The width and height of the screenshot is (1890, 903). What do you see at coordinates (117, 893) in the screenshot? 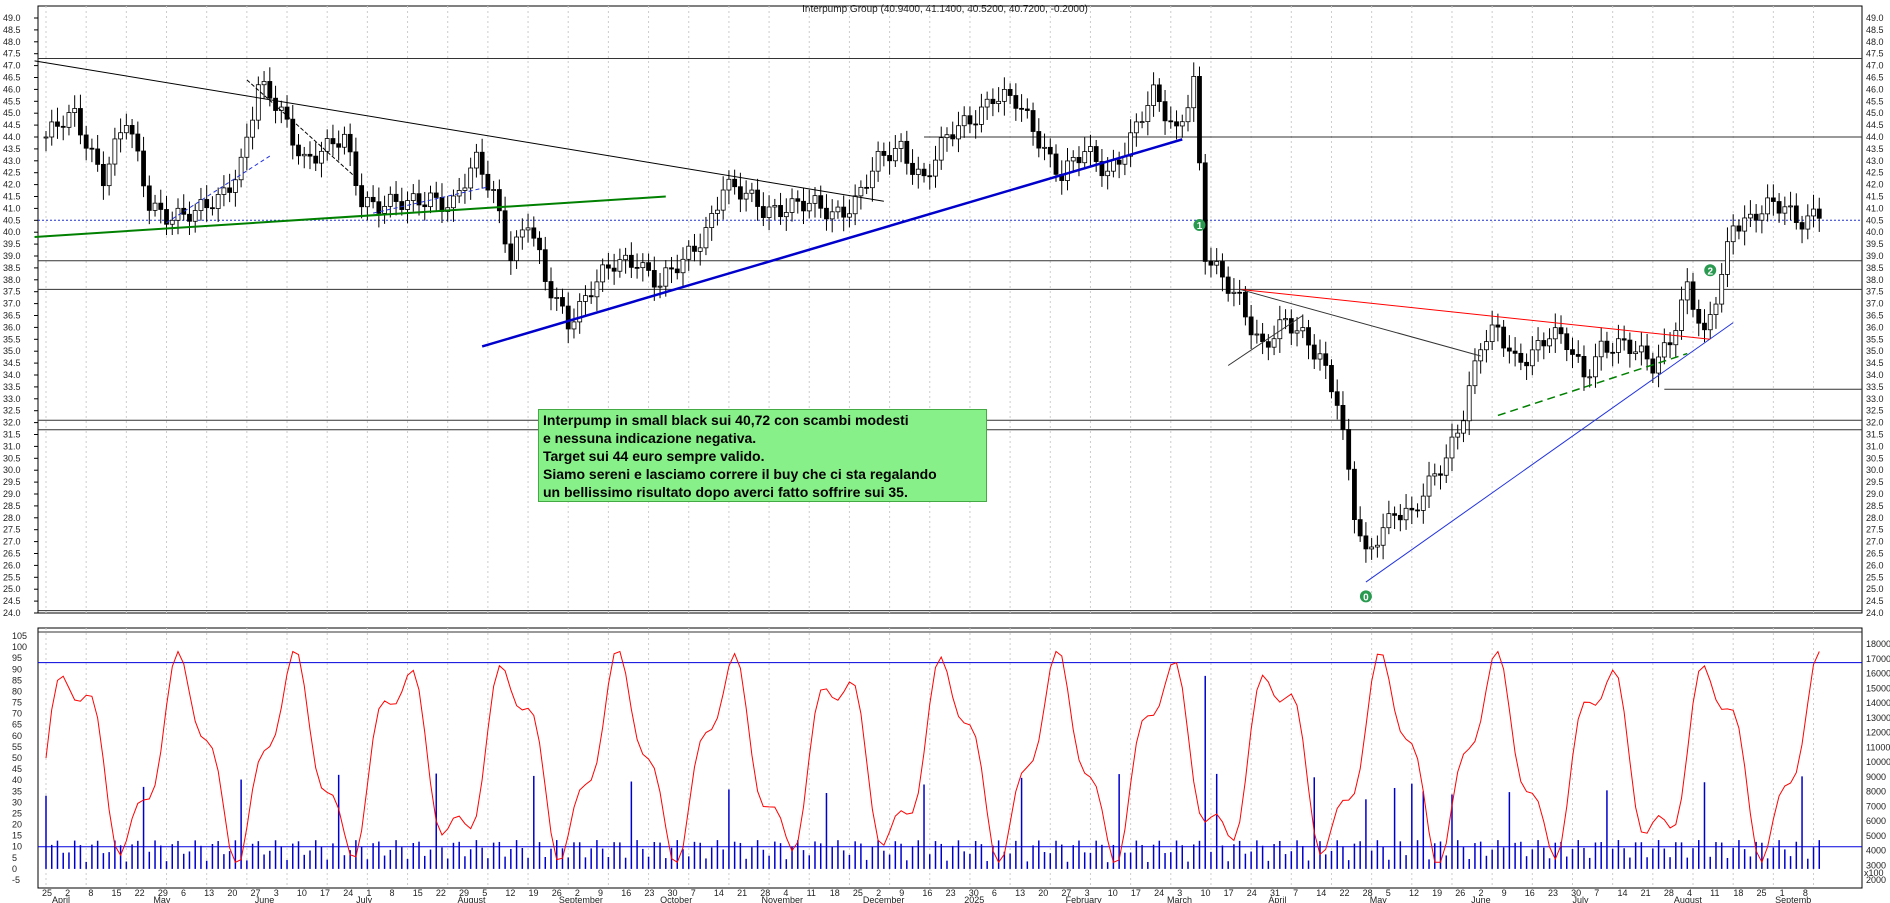
I see `x-tick-day: 15` at bounding box center [117, 893].